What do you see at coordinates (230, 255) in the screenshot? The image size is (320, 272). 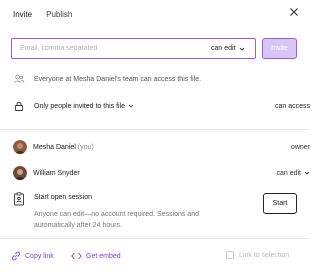 I see `link-to-selection-checkbox` at bounding box center [230, 255].